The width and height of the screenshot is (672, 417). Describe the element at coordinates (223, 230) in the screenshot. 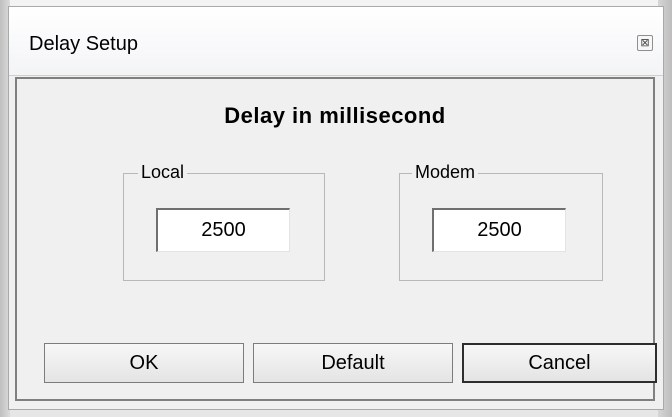

I see `local-delay-input: 2500` at that location.